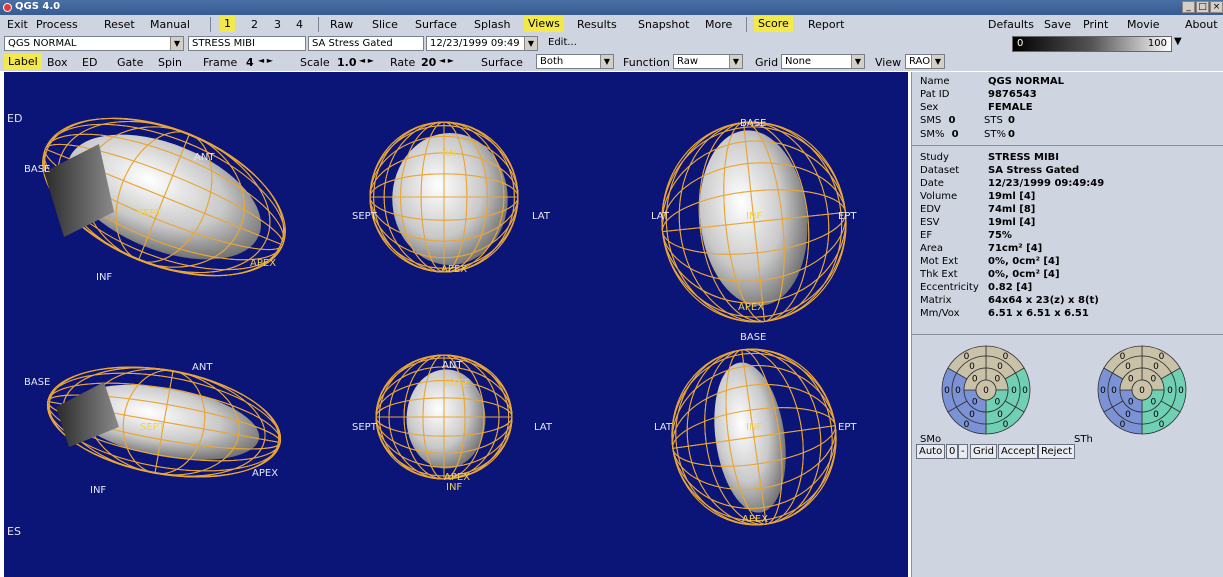 Image resolution: width=1223 pixels, height=577 pixels. I want to click on grid-label: Grid, so click(767, 62).